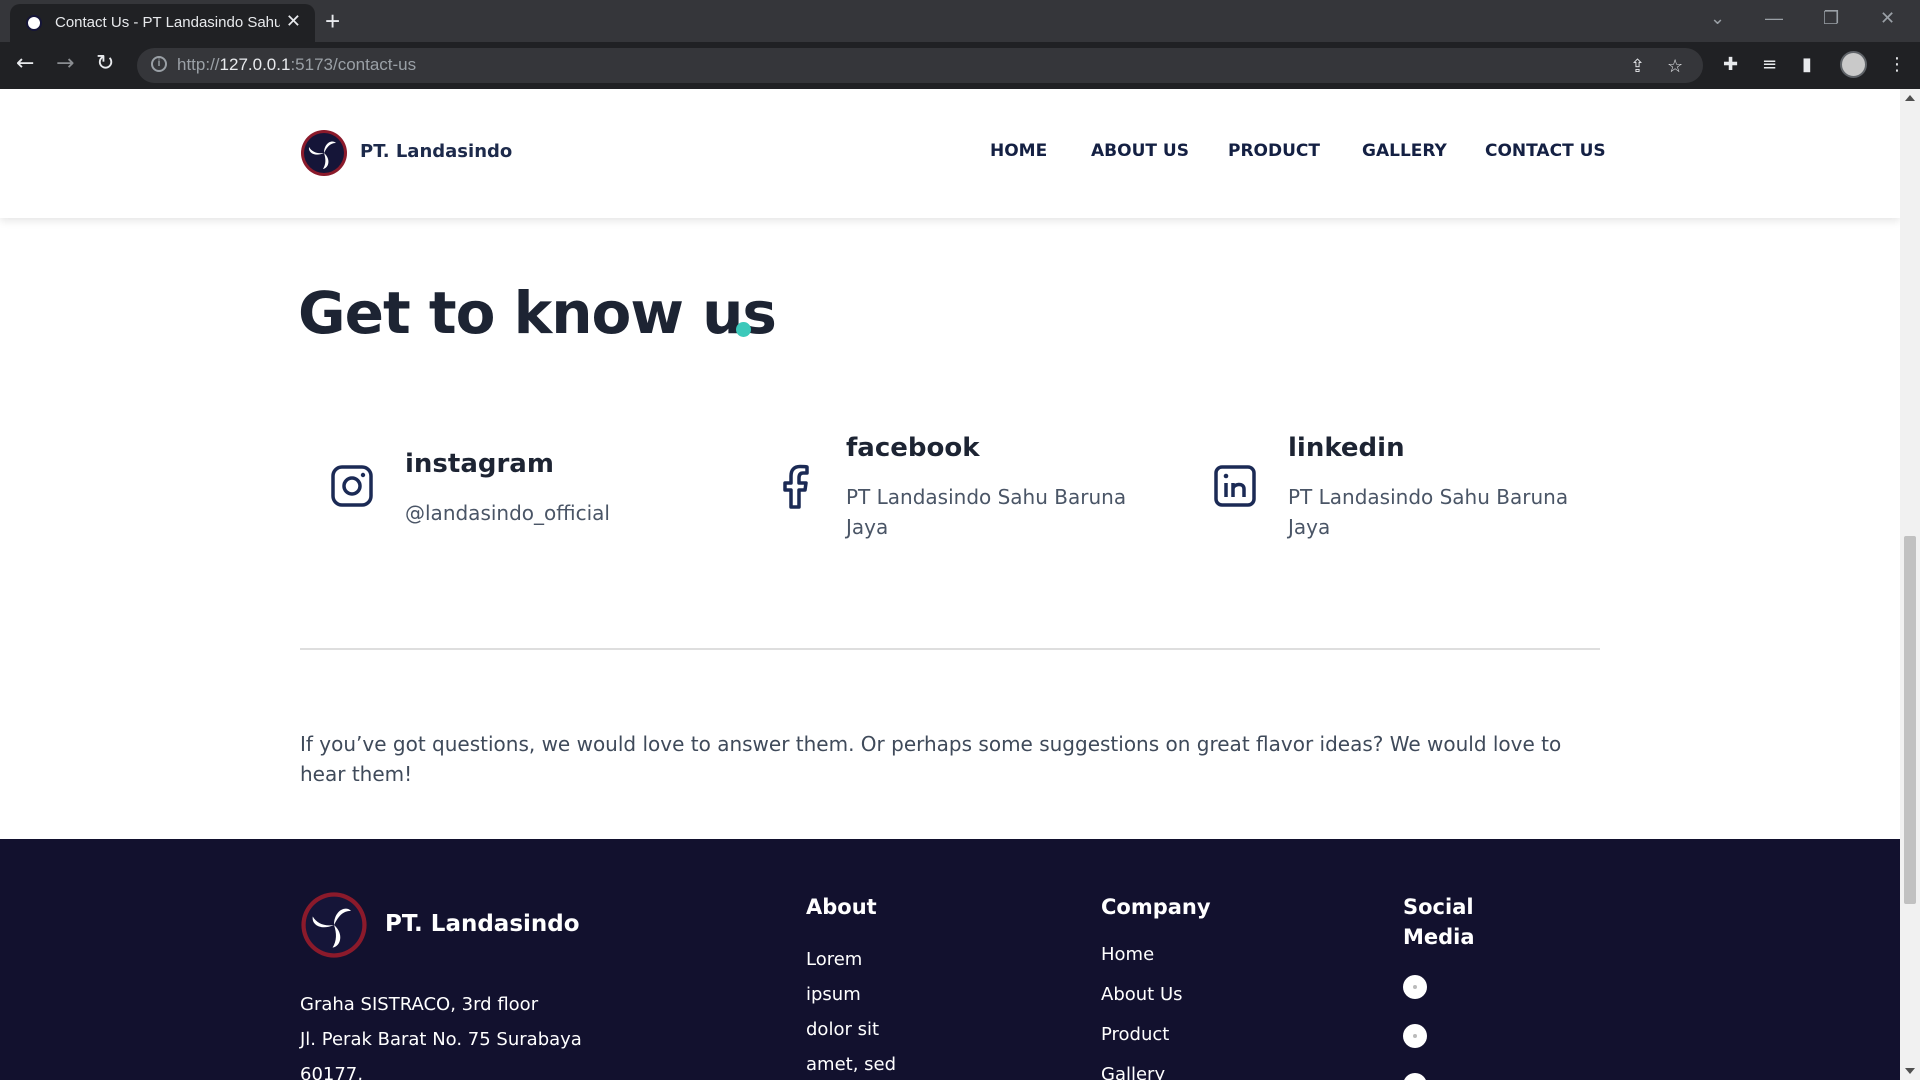  Describe the element at coordinates (1133, 1072) in the screenshot. I see `footer-link-gallery: Gallery` at that location.